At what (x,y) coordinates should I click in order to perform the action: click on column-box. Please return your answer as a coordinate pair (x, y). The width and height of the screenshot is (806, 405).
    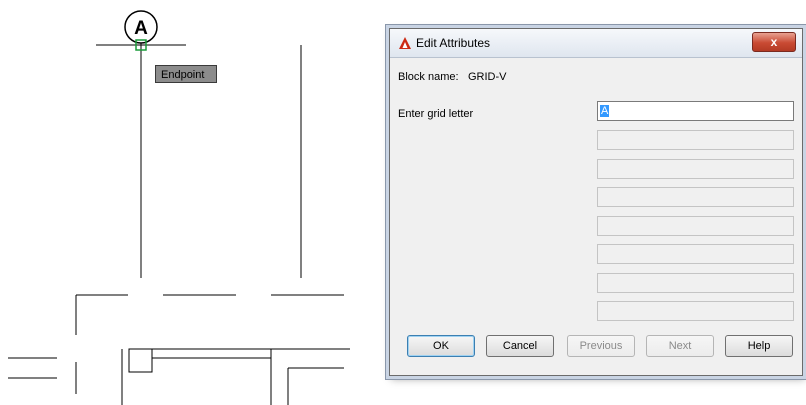
    Looking at the image, I should click on (140, 360).